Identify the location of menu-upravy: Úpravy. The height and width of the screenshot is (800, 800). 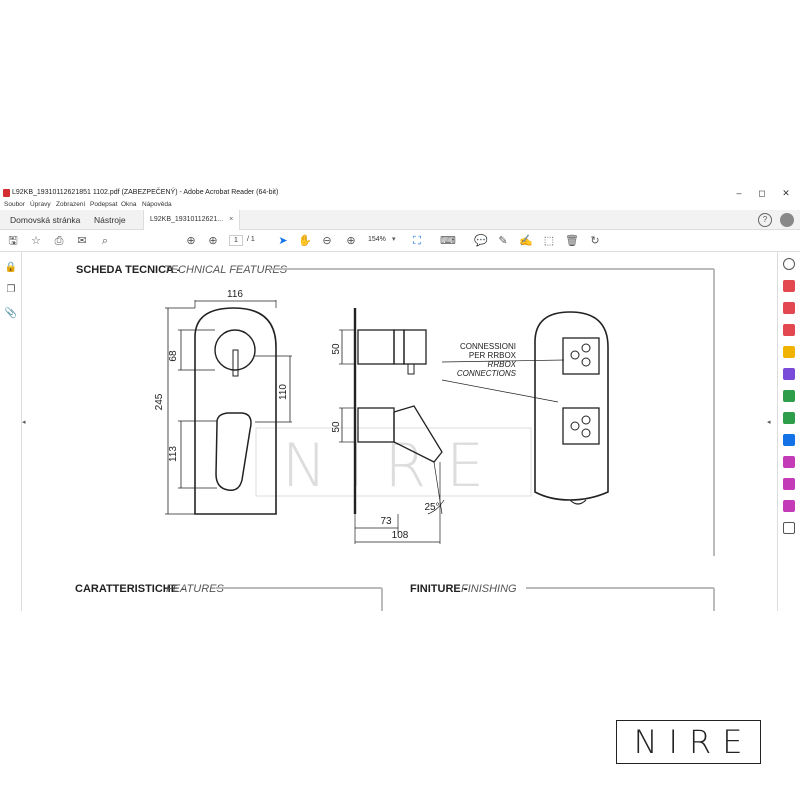
(40, 204).